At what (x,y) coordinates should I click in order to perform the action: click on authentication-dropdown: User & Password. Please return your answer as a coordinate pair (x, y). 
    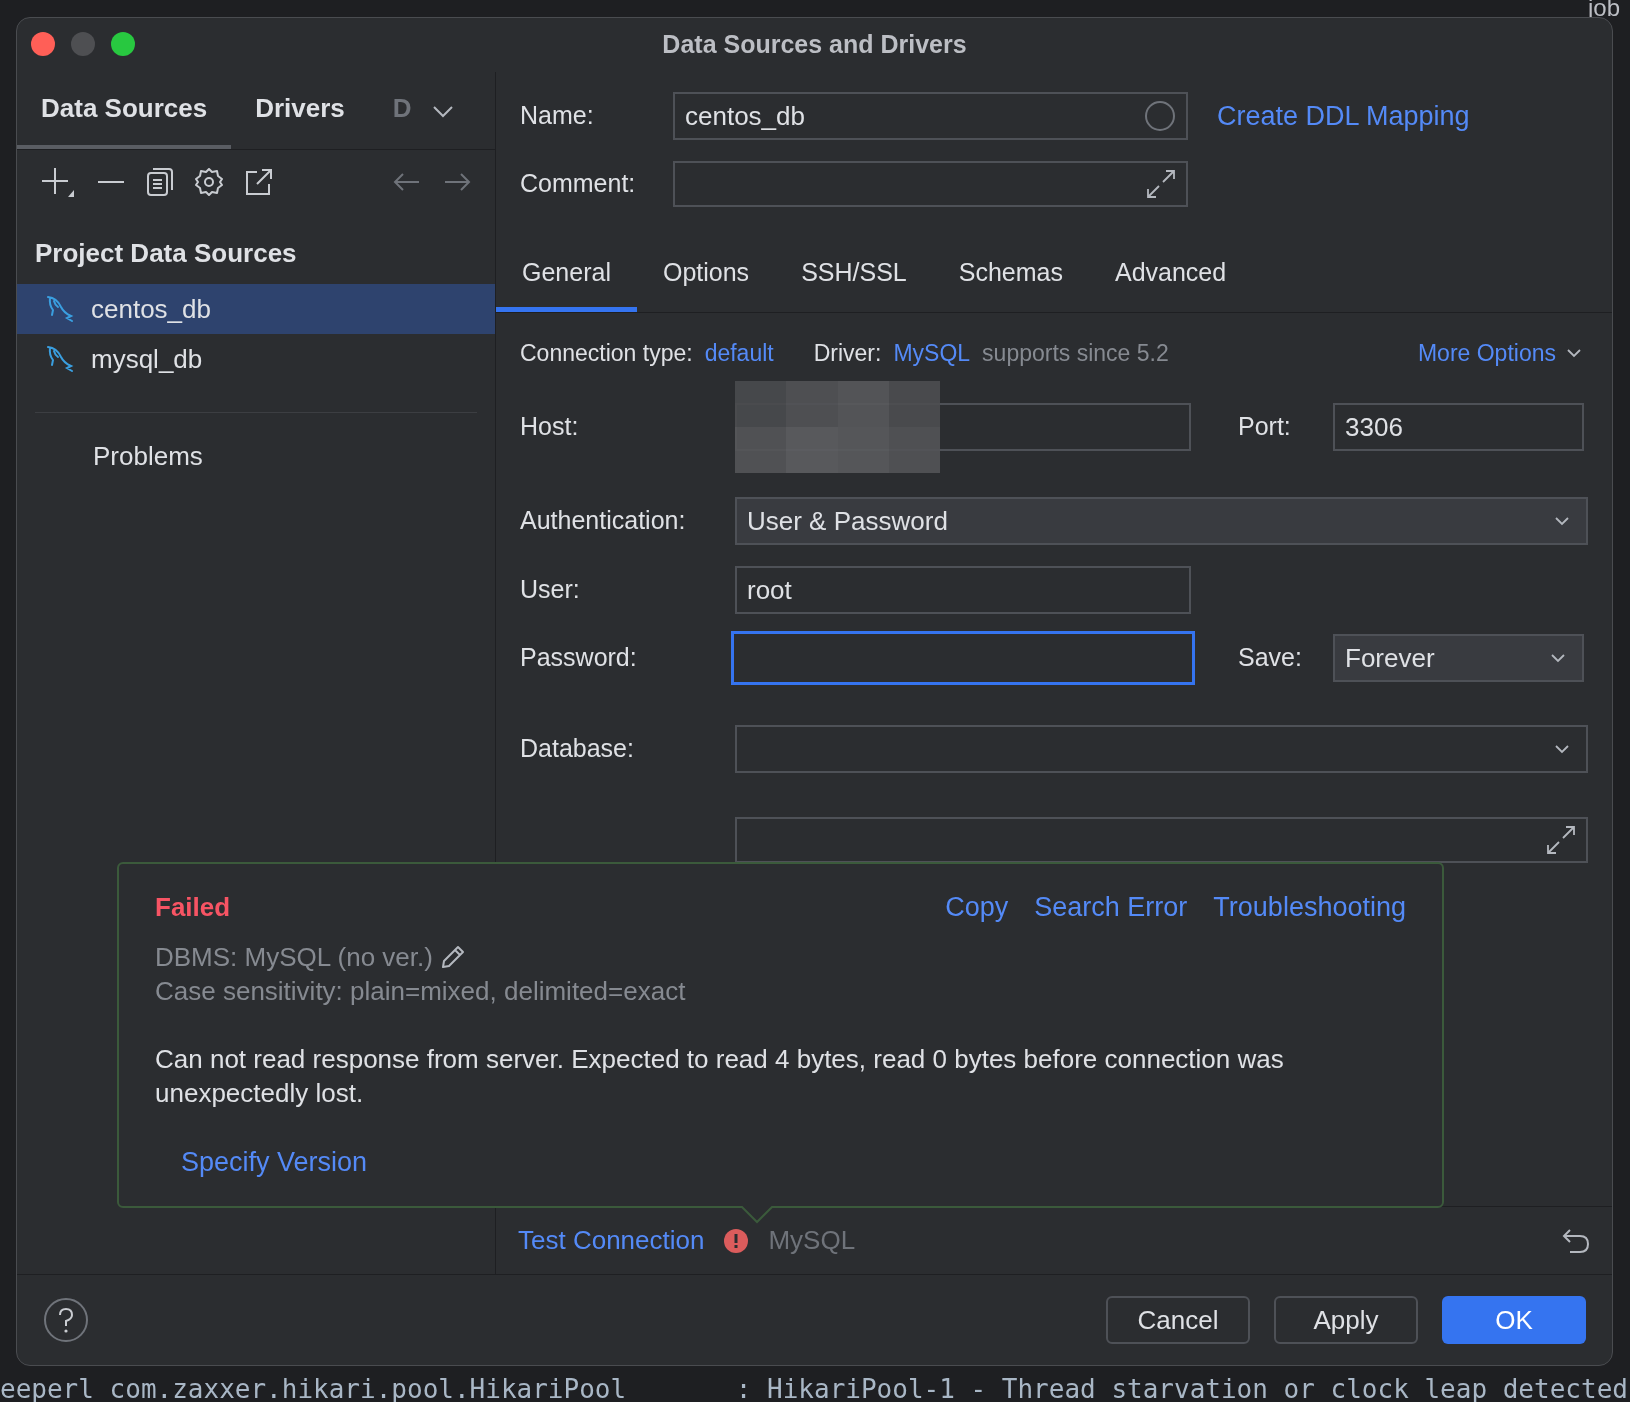
    Looking at the image, I should click on (1161, 521).